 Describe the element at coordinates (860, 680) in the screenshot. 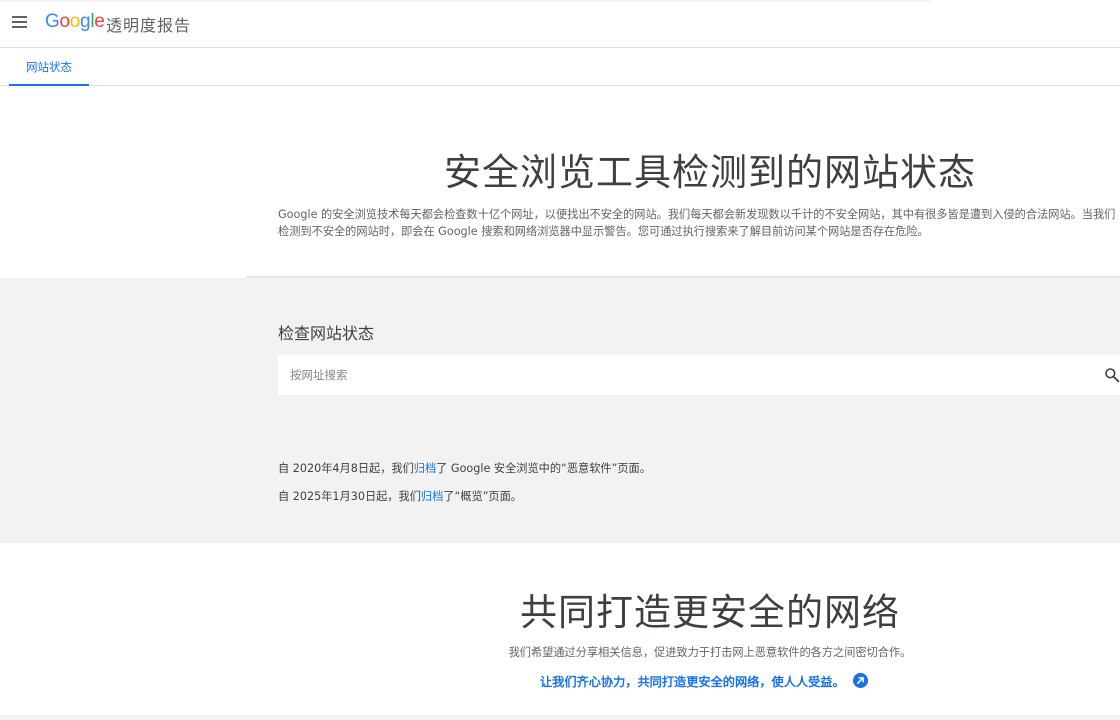

I see `arrow-up-right-circle-icon` at that location.